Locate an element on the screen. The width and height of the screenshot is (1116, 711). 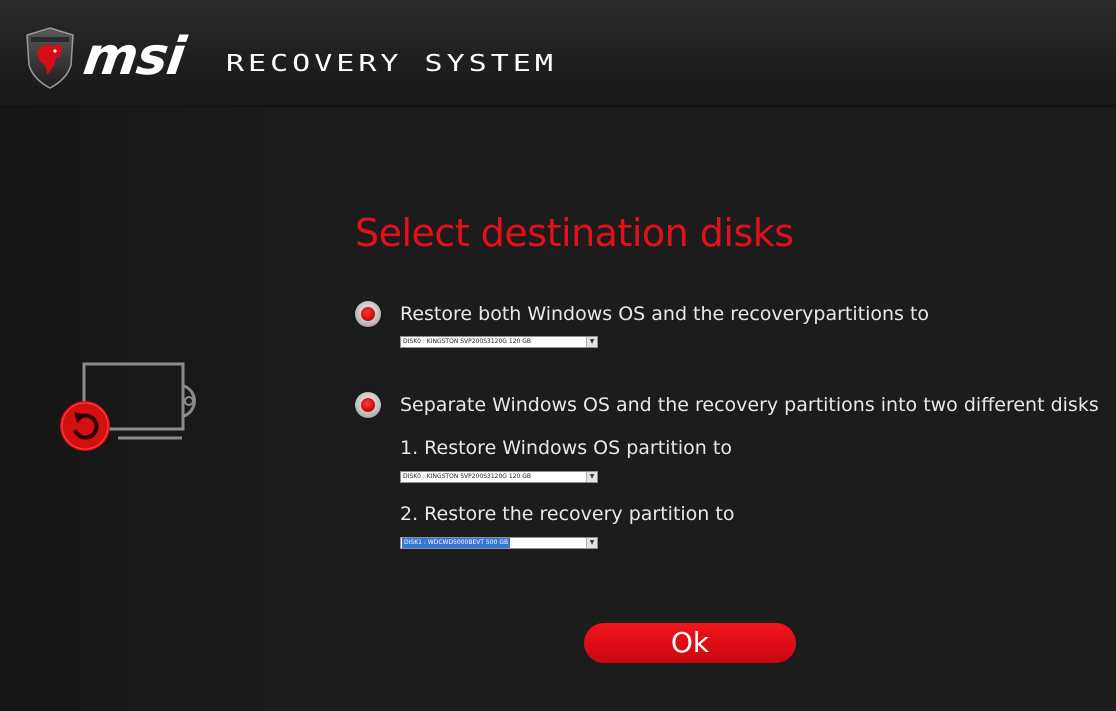
radio-separate-disks is located at coordinates (368, 405).